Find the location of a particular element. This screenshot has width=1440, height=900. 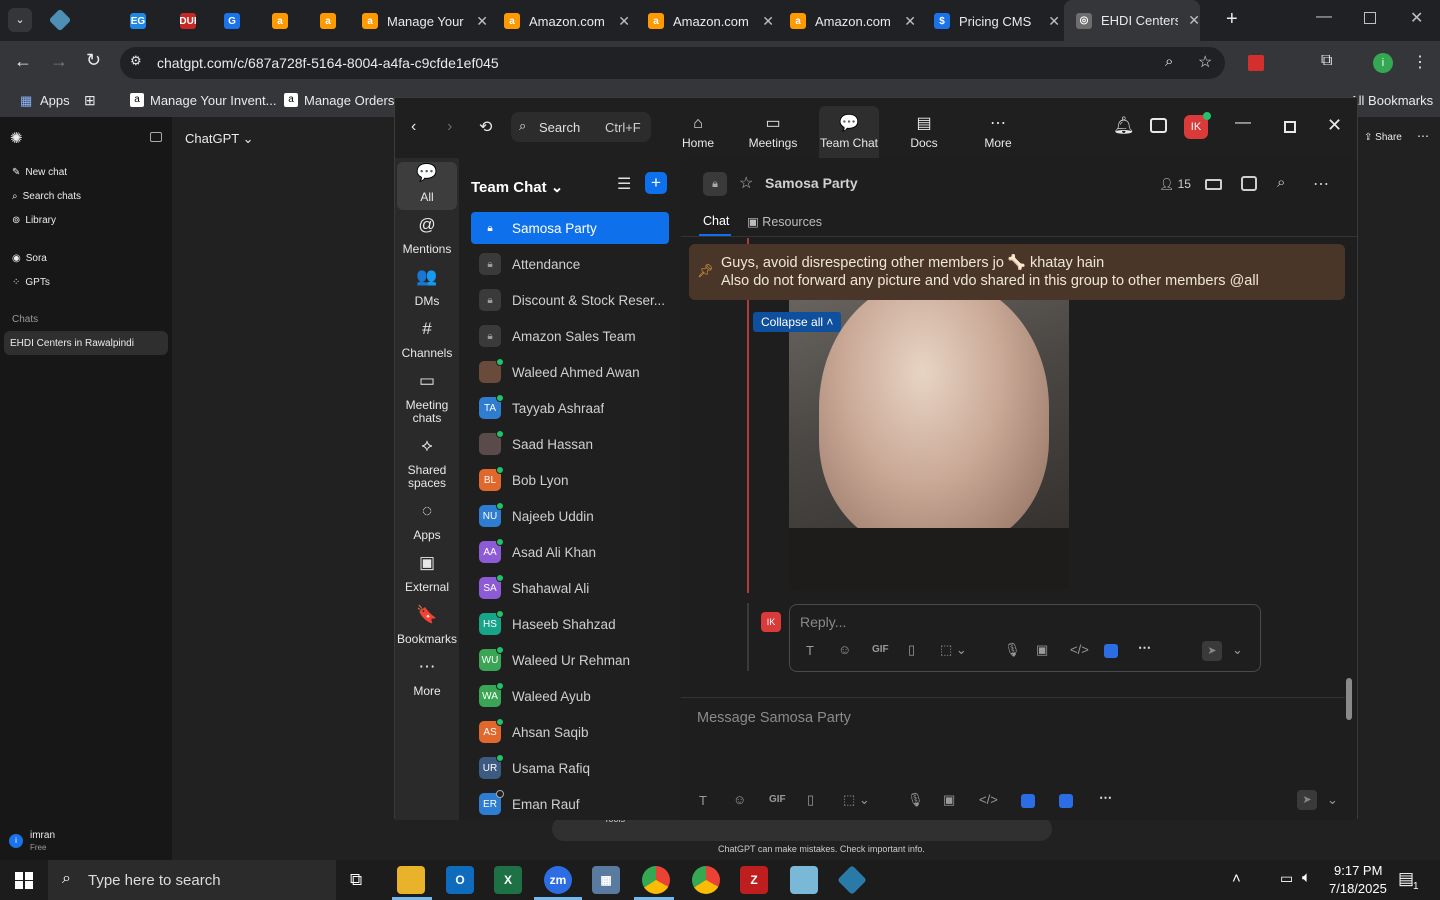

task-view-icon: ⧉ is located at coordinates (356, 880).